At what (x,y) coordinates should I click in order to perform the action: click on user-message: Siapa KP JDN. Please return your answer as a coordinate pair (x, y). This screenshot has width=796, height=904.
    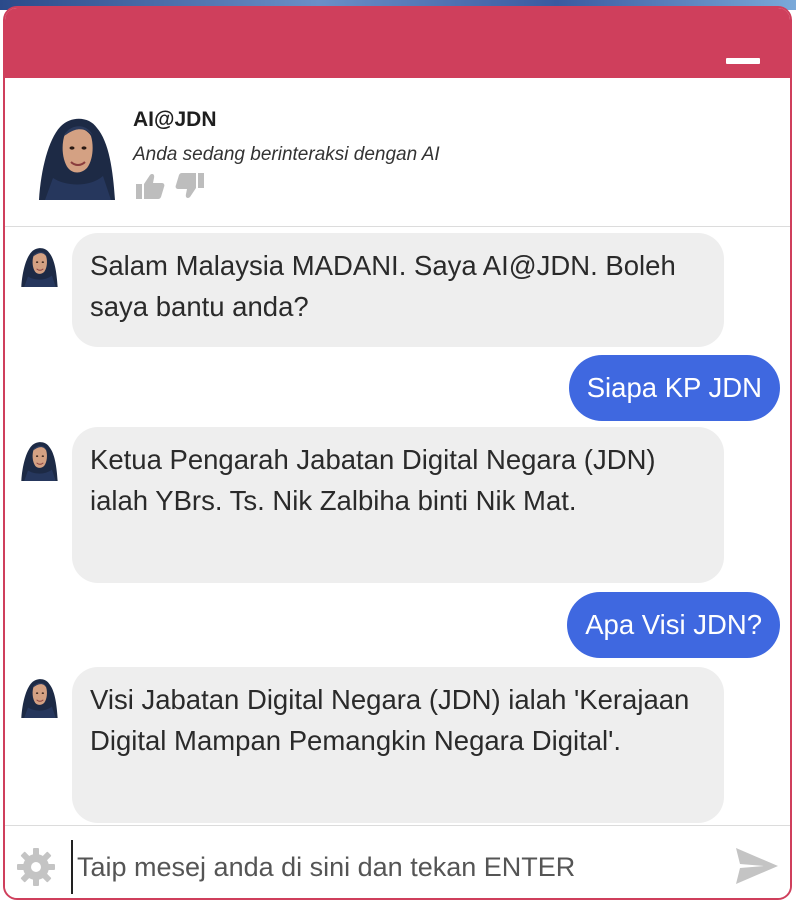
    Looking at the image, I should click on (674, 388).